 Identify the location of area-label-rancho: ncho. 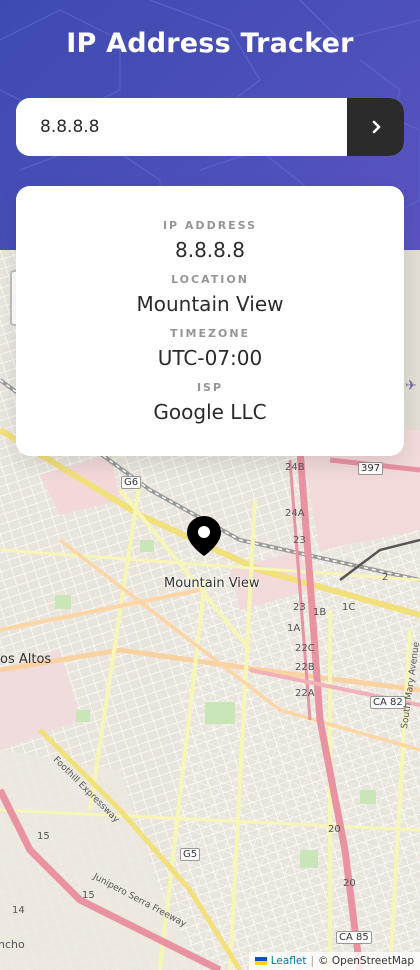
(12, 944).